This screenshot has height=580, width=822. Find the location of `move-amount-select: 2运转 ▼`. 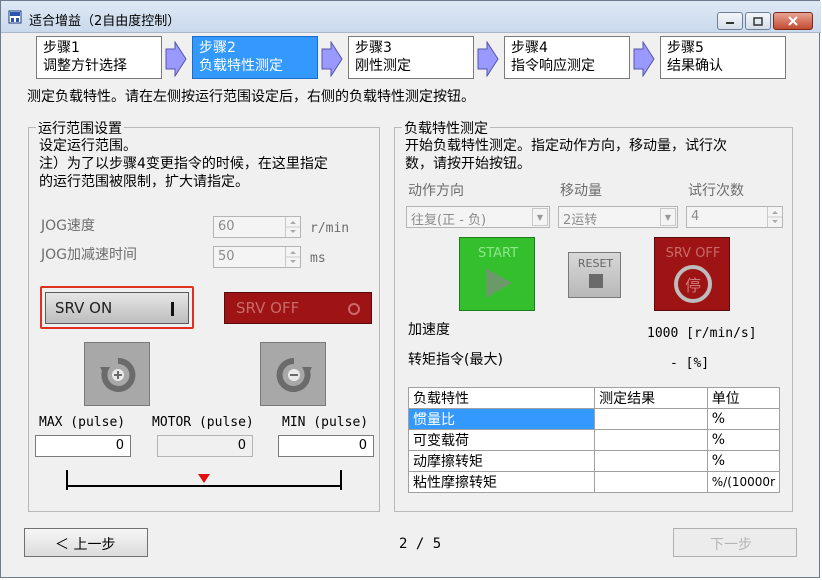

move-amount-select: 2运转 ▼ is located at coordinates (618, 217).